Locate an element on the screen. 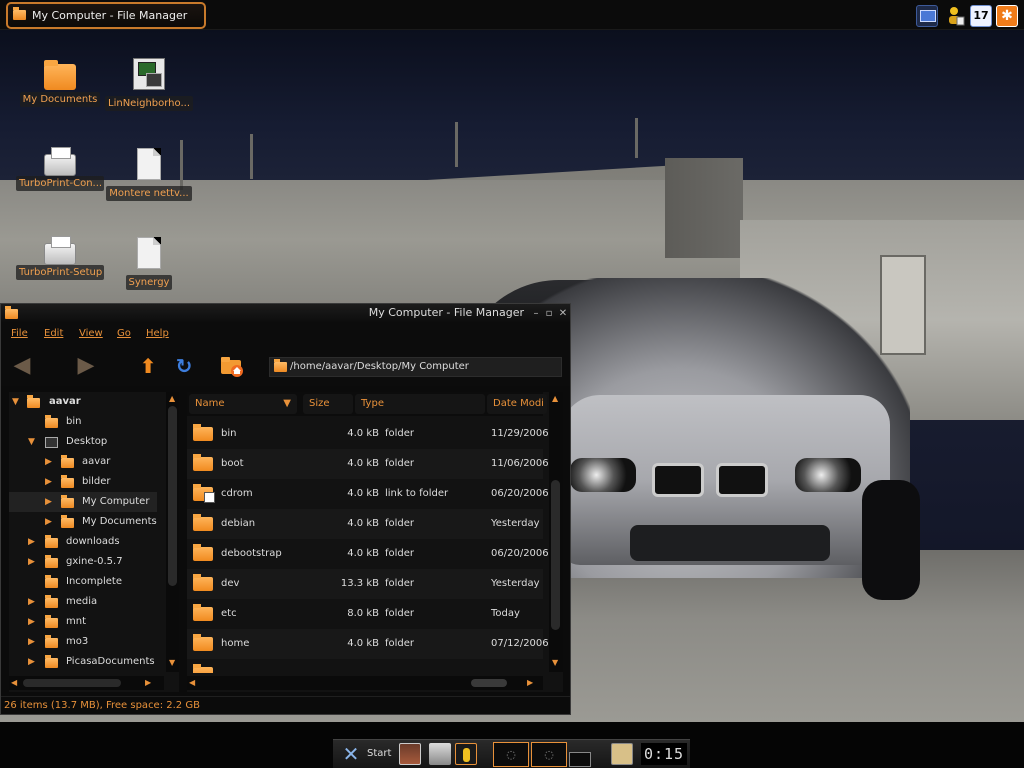  forward-arrow-icon: ▶ is located at coordinates (86, 366).